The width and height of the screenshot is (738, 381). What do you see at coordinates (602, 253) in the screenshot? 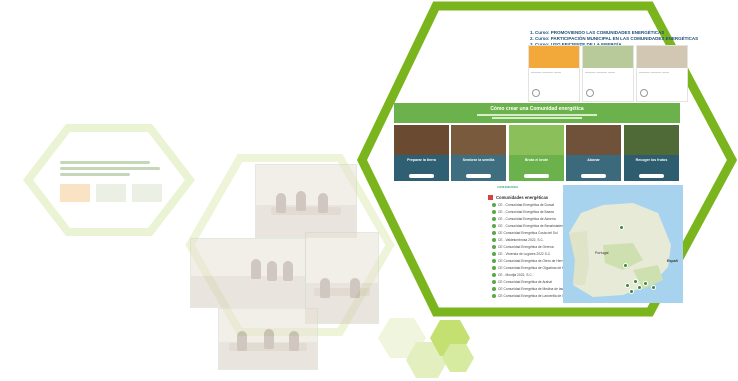
I see `map-label: Portugal` at bounding box center [602, 253].